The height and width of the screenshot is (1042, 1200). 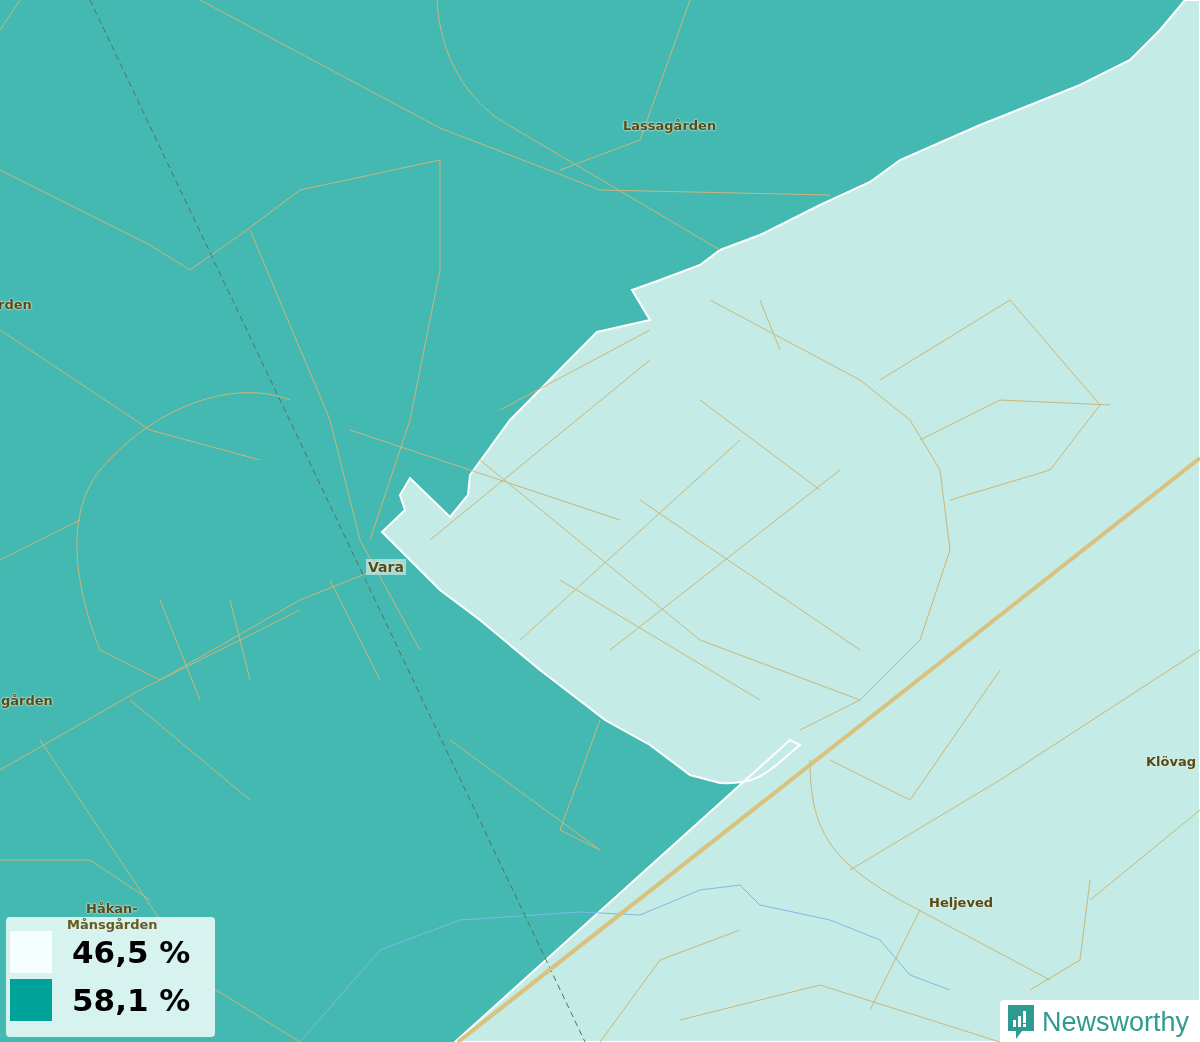 I want to click on legend-value: 58,1 %, so click(x=131, y=1000).